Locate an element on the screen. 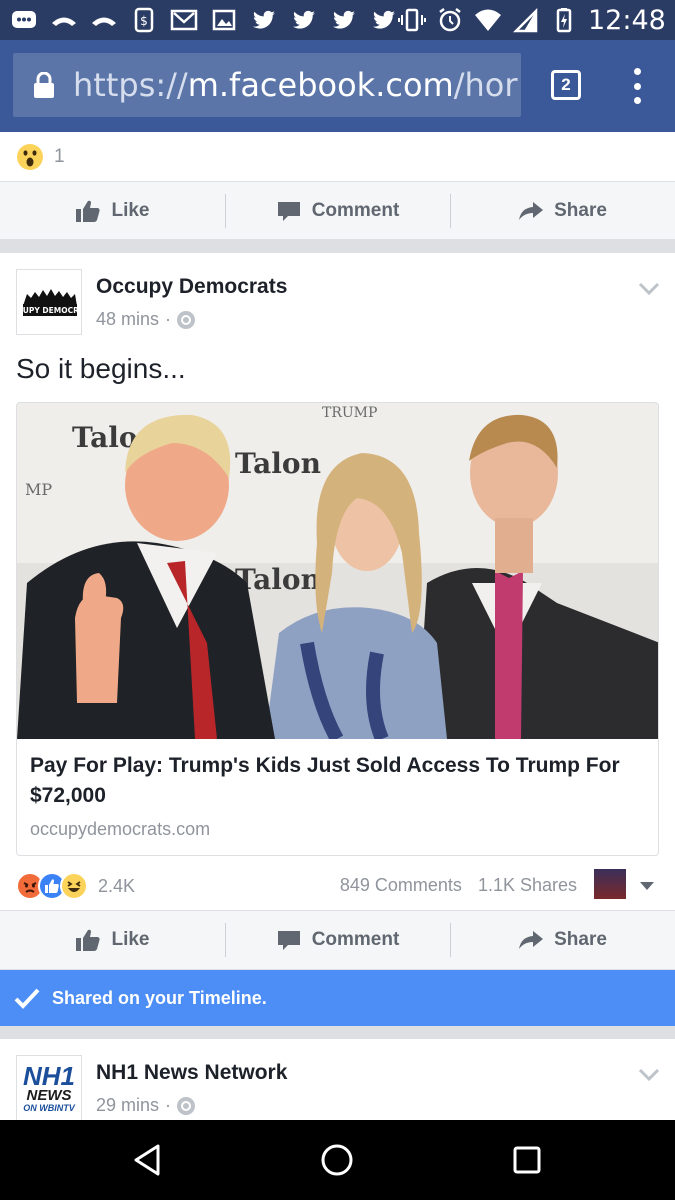 This screenshot has width=675, height=1200. checkmark-icon is located at coordinates (27, 998).